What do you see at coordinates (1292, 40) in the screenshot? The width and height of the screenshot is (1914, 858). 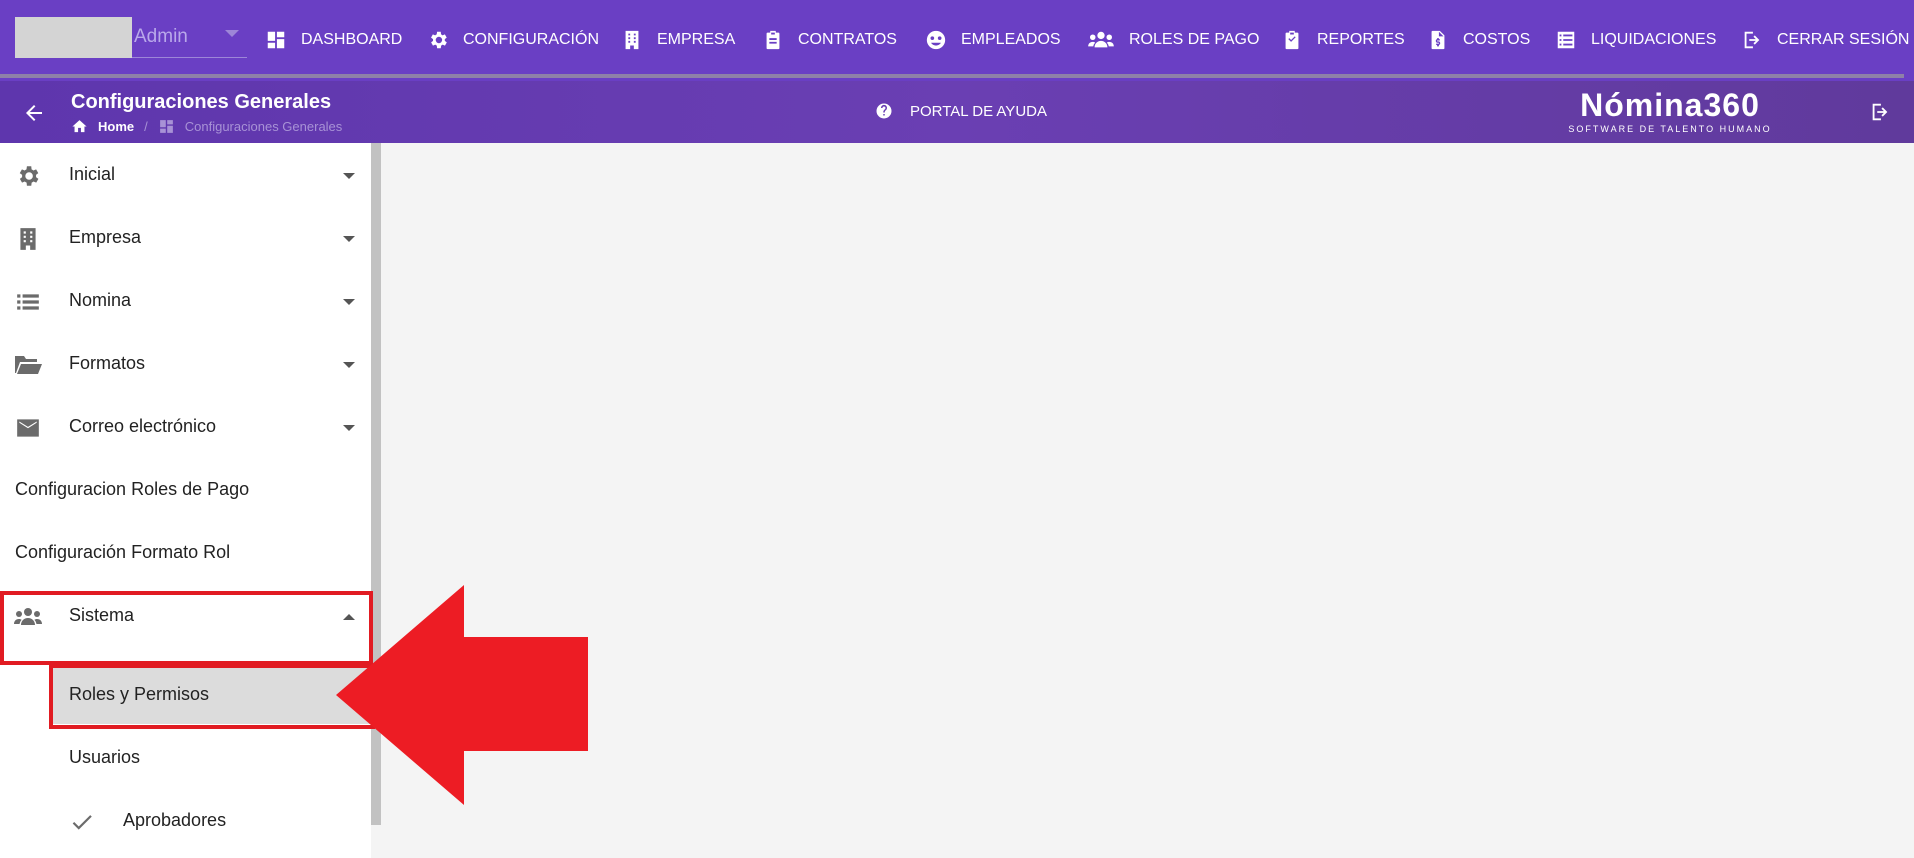 I see `report-icon` at bounding box center [1292, 40].